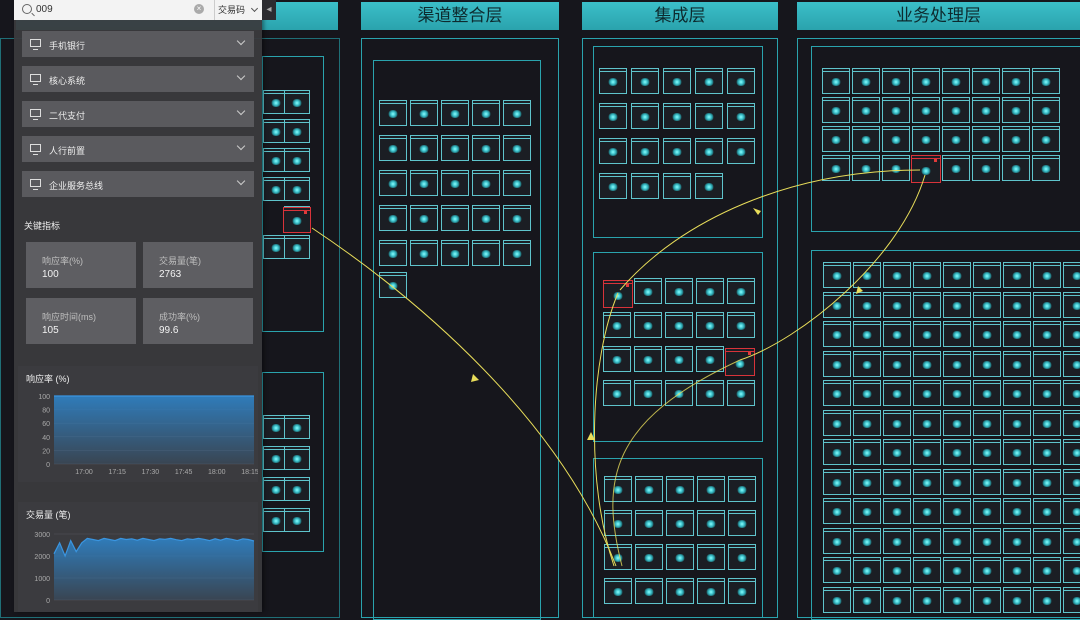  I want to click on search-input: 009, so click(44, 9).